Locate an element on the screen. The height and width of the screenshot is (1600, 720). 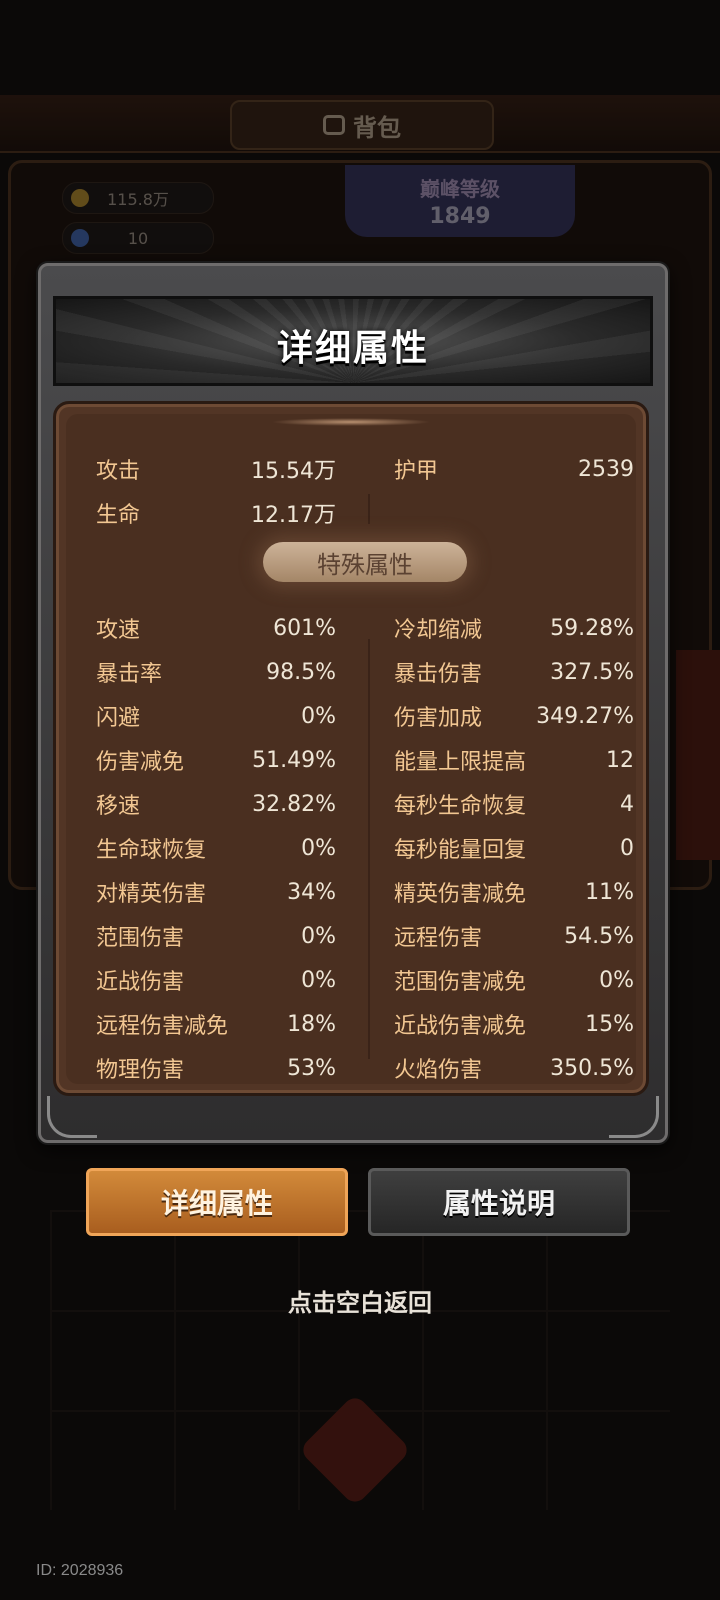
gold-counter: 115.8万 is located at coordinates (138, 198).